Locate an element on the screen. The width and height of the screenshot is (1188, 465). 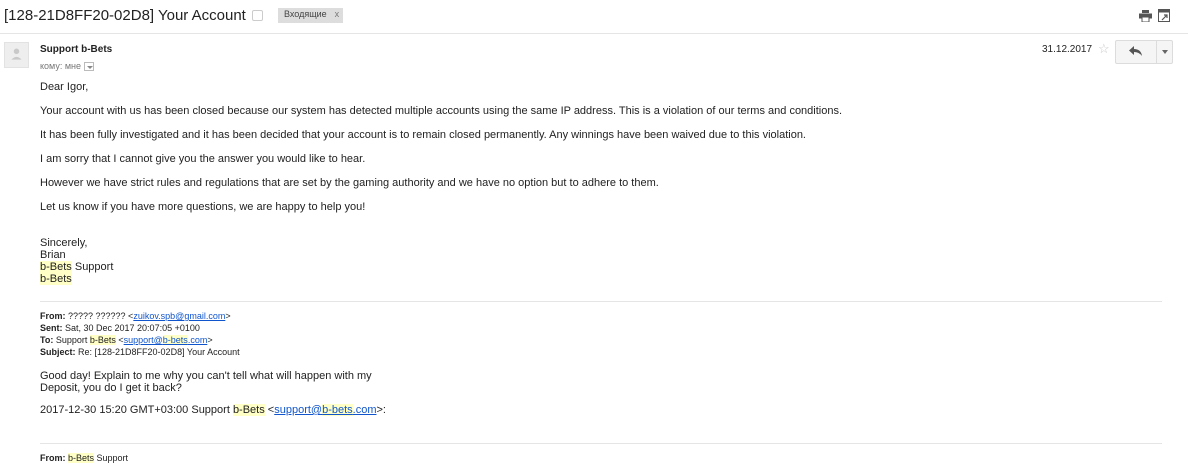
inbox-label-chip: Входящие x is located at coordinates (311, 15).